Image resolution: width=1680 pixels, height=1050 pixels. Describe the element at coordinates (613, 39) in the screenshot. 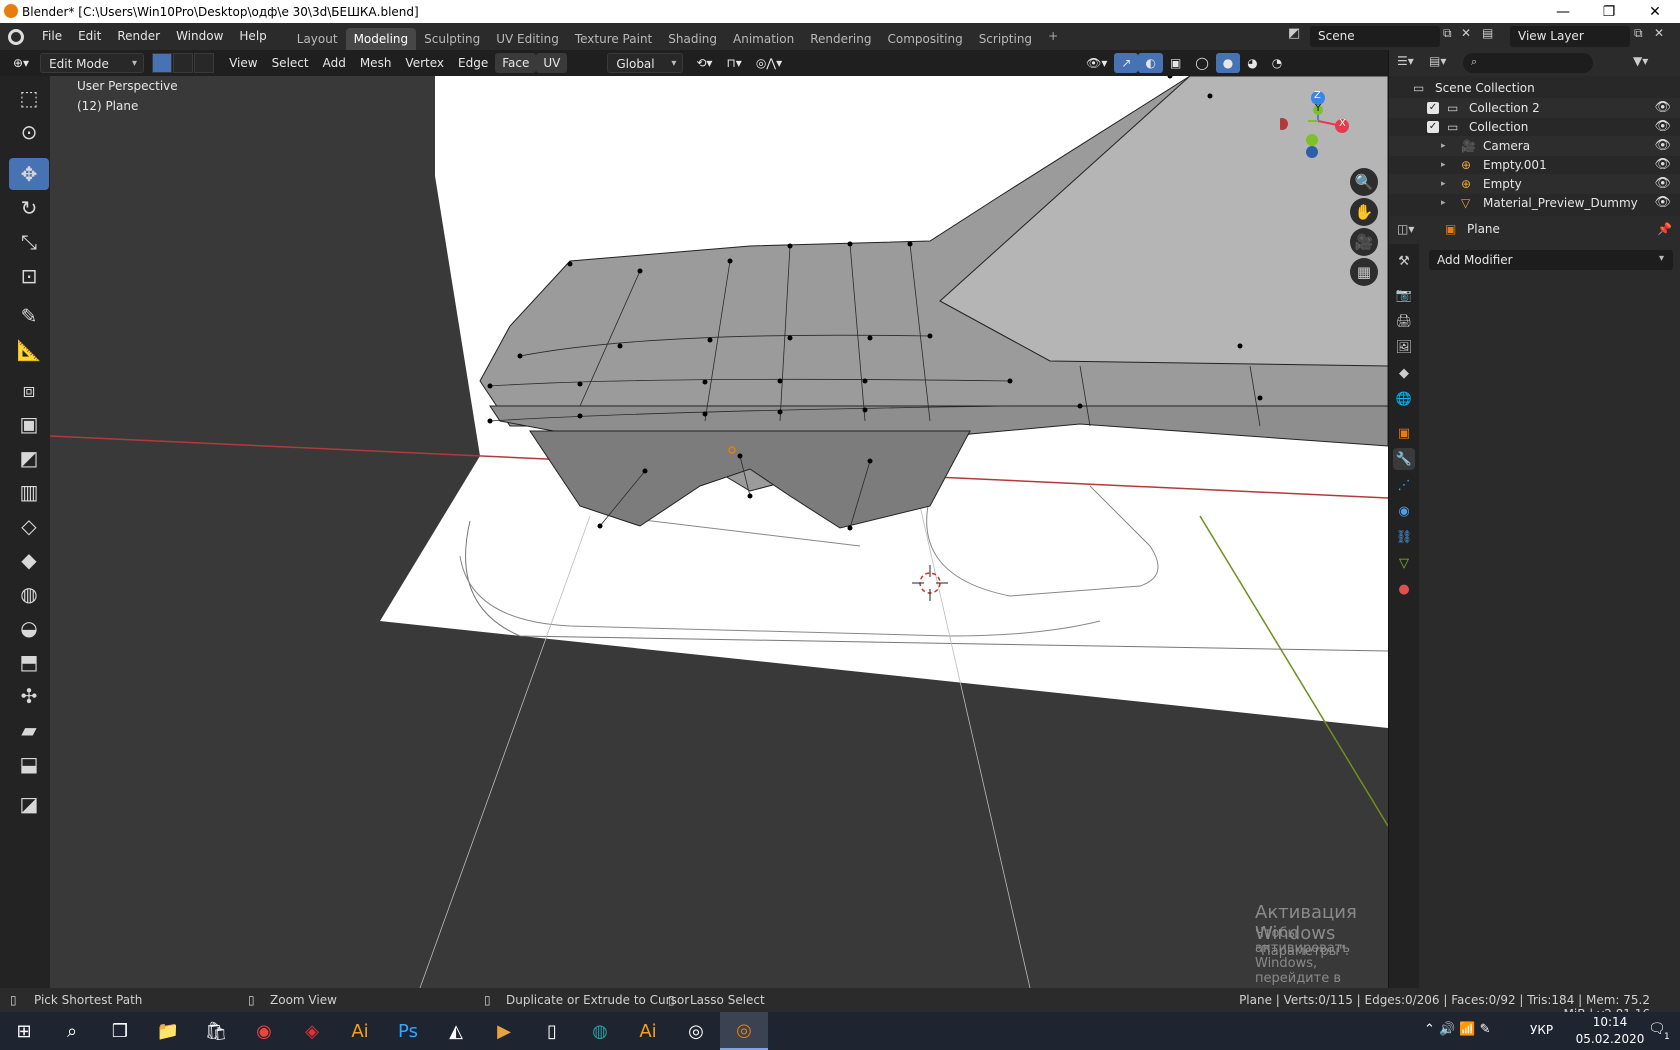

I see `tab-texture-paint: Texture Paint` at that location.